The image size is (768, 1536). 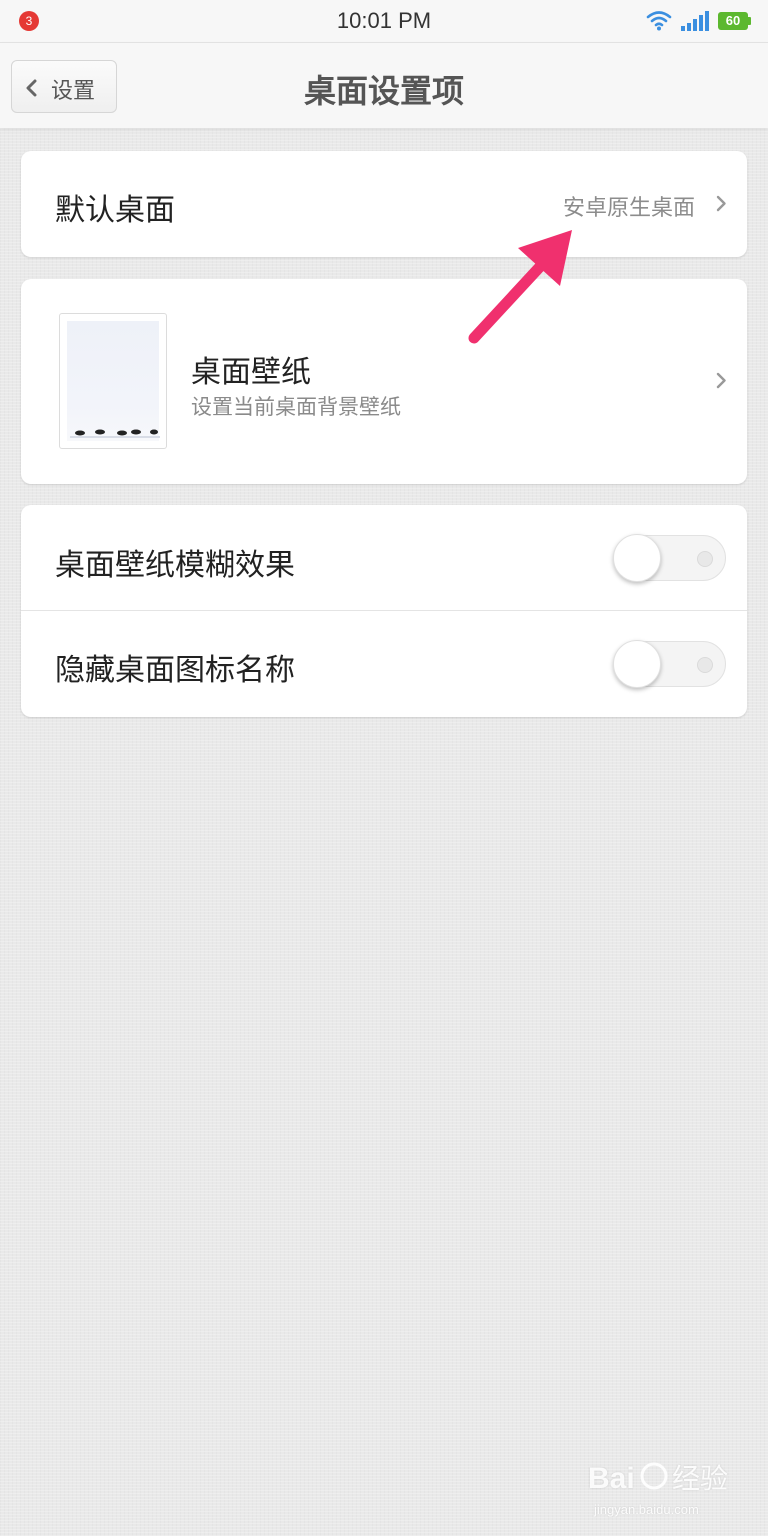 I want to click on title-bar: 设置 桌面设置项, so click(x=384, y=85).